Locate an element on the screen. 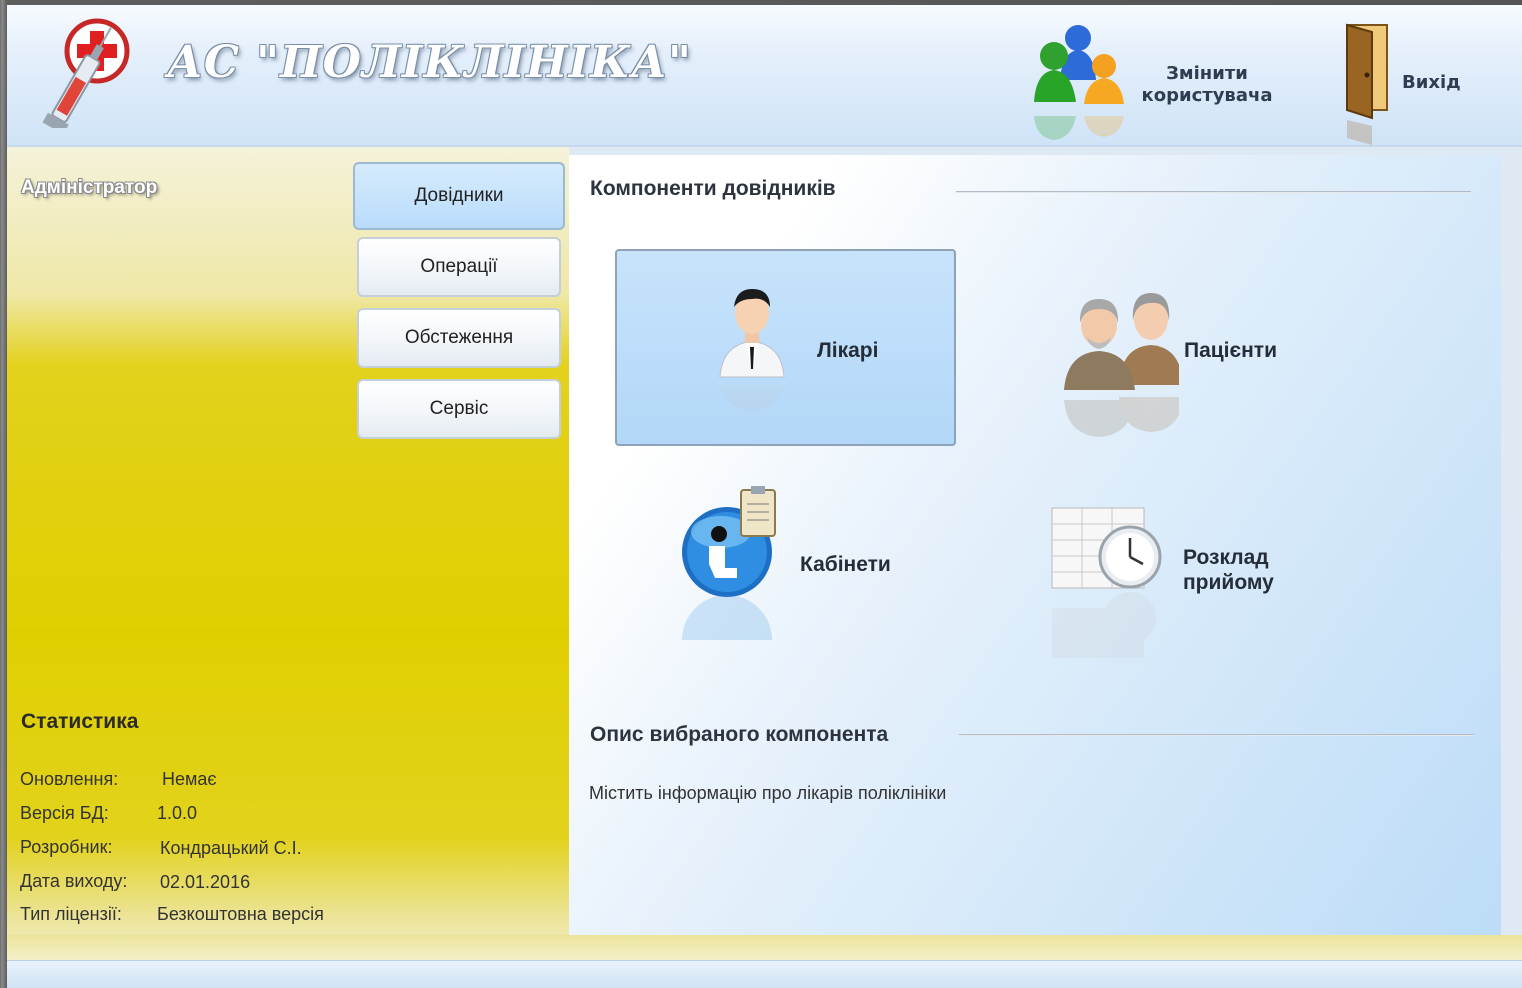 This screenshot has width=1522, height=988. stat-label-license: Тип ліцензії: is located at coordinates (71, 914).